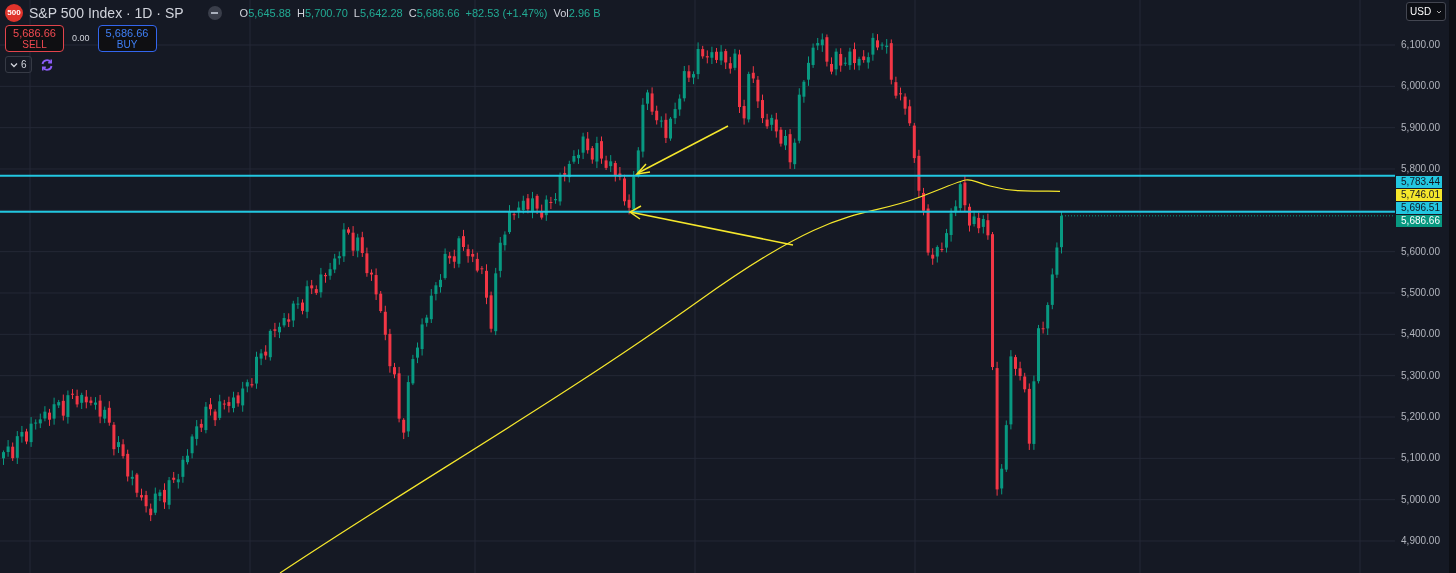  What do you see at coordinates (1420, 375) in the screenshot?
I see `price-tick: 5,300.00` at bounding box center [1420, 375].